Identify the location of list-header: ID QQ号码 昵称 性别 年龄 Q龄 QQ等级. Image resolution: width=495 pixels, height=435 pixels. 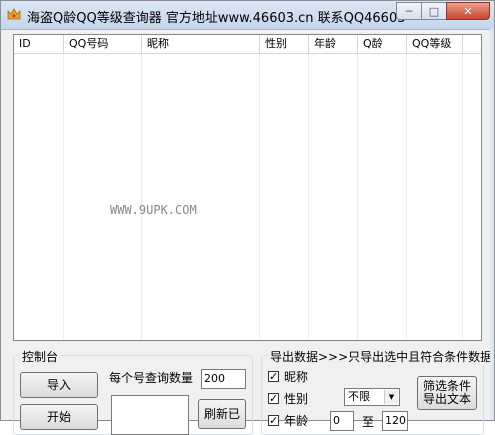
(247, 44).